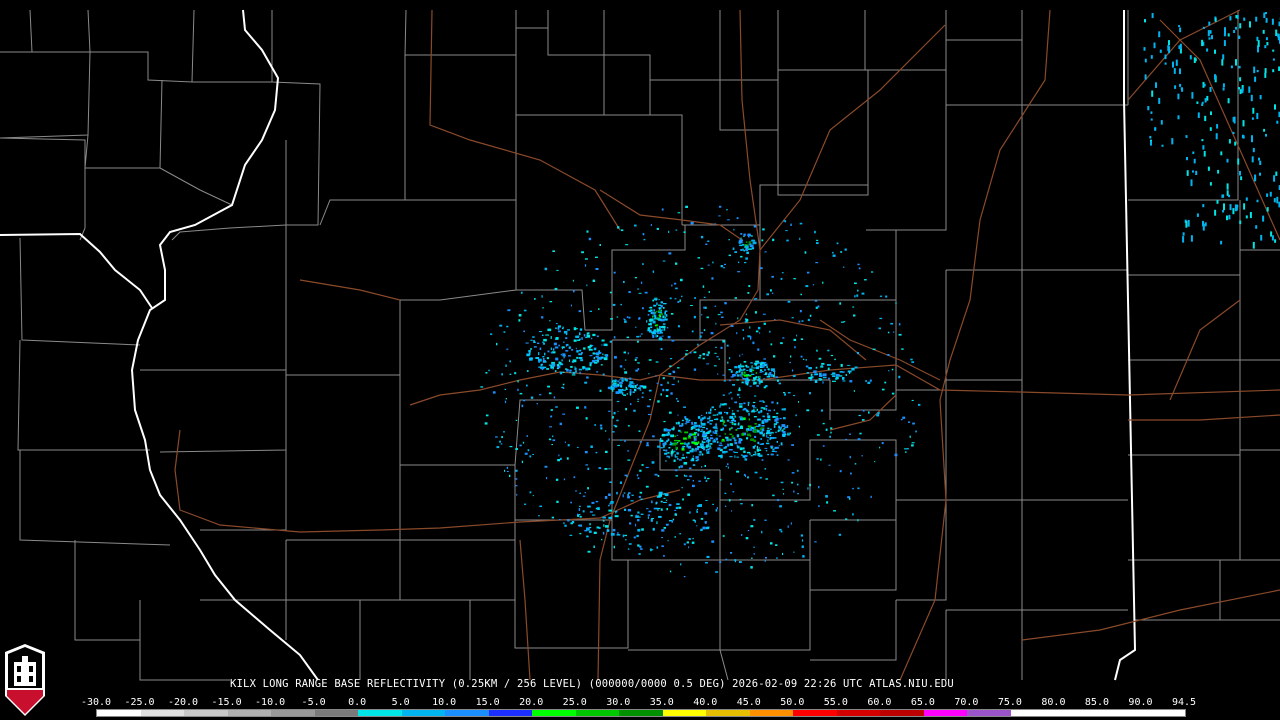 The height and width of the screenshot is (720, 1280). What do you see at coordinates (858, 713) in the screenshot?
I see `scale-swatch` at bounding box center [858, 713].